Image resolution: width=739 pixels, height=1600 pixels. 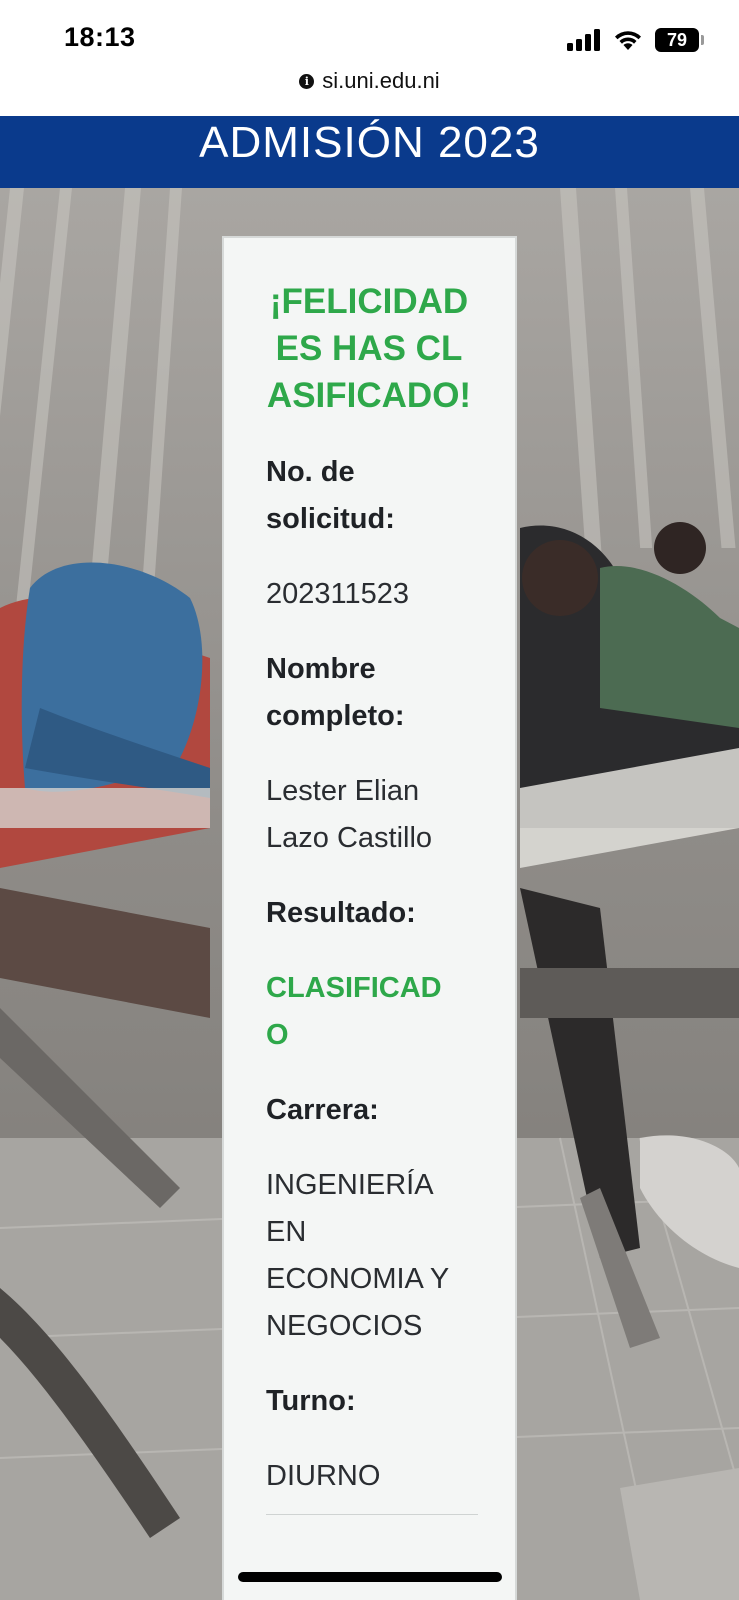 What do you see at coordinates (369, 142) in the screenshot?
I see `banner-title: ADMISIÓN 2023` at bounding box center [369, 142].